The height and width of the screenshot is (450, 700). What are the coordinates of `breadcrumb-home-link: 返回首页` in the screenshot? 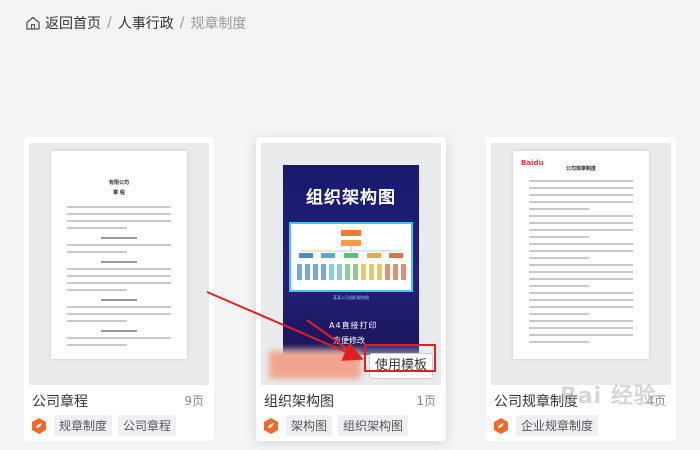 It's located at (73, 23).